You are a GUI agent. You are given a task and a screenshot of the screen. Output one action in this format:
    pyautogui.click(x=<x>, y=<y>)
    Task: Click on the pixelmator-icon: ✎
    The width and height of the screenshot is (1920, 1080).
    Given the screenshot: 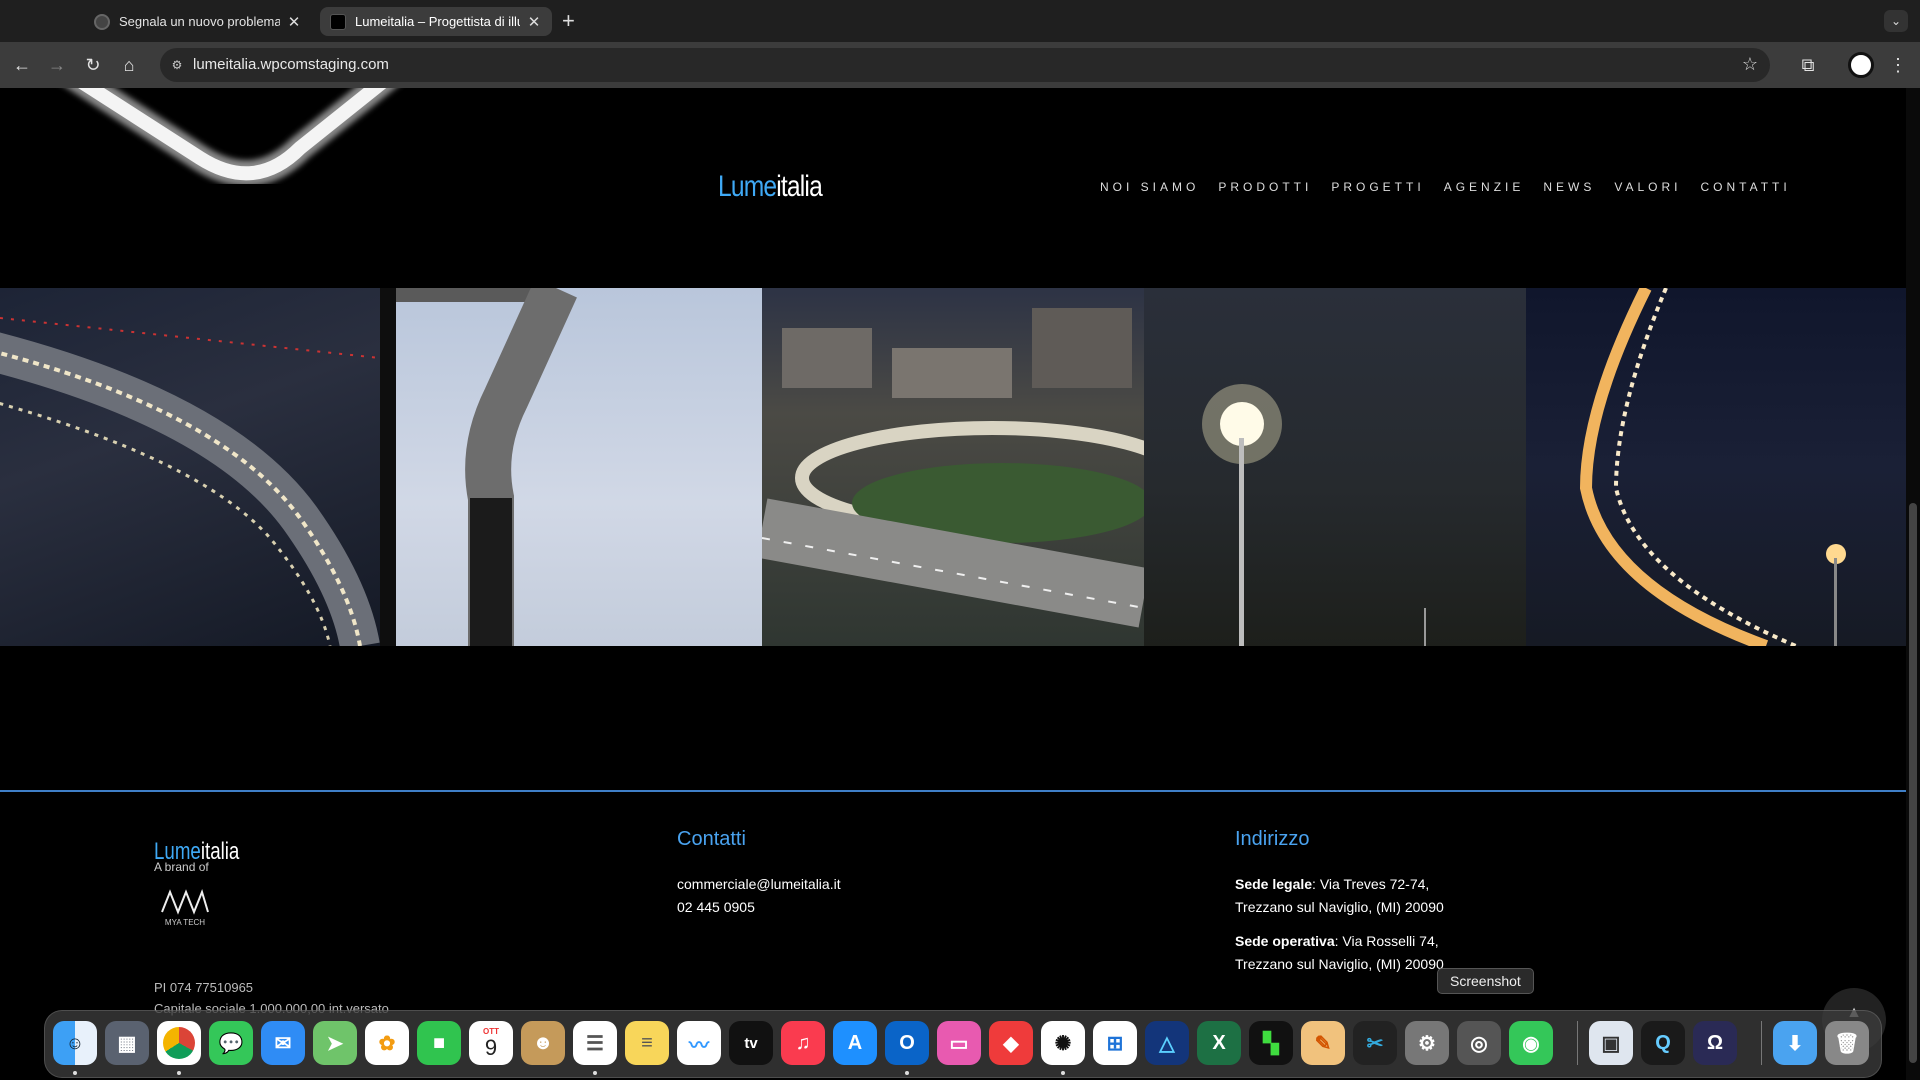 What is the action you would take?
    pyautogui.click(x=1323, y=1043)
    